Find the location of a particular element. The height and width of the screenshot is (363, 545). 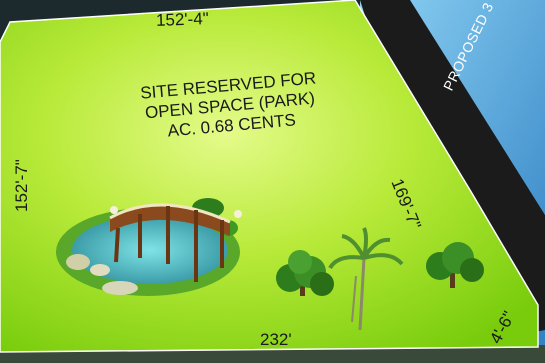

dimension-left: 152'-7" is located at coordinates (21, 185).